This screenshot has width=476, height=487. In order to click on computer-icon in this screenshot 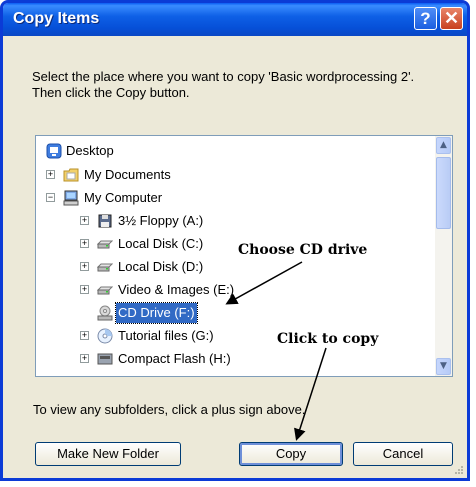, I will do `click(71, 198)`.